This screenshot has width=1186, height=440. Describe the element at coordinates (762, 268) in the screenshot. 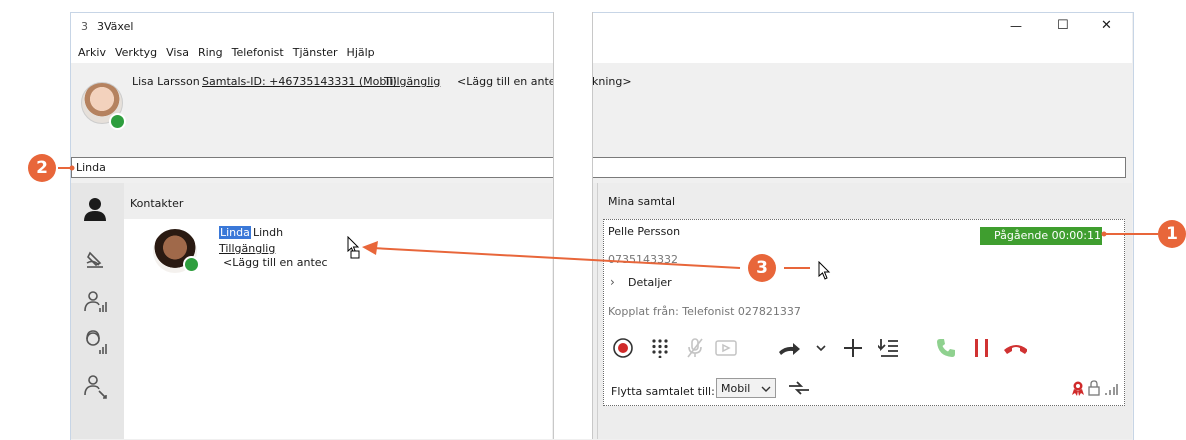

I see `annotation-badge-3: 3` at that location.